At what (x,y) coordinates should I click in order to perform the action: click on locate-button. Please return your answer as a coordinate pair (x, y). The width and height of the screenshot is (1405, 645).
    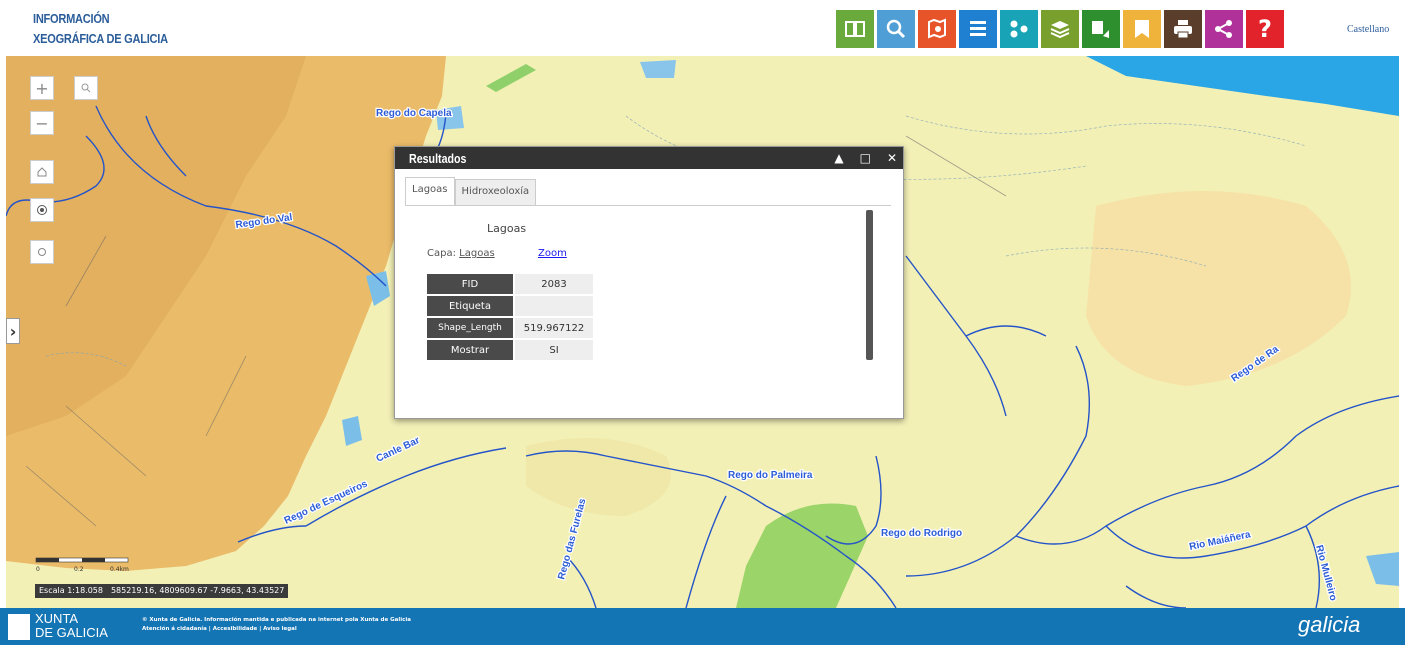
    Looking at the image, I should click on (42, 210).